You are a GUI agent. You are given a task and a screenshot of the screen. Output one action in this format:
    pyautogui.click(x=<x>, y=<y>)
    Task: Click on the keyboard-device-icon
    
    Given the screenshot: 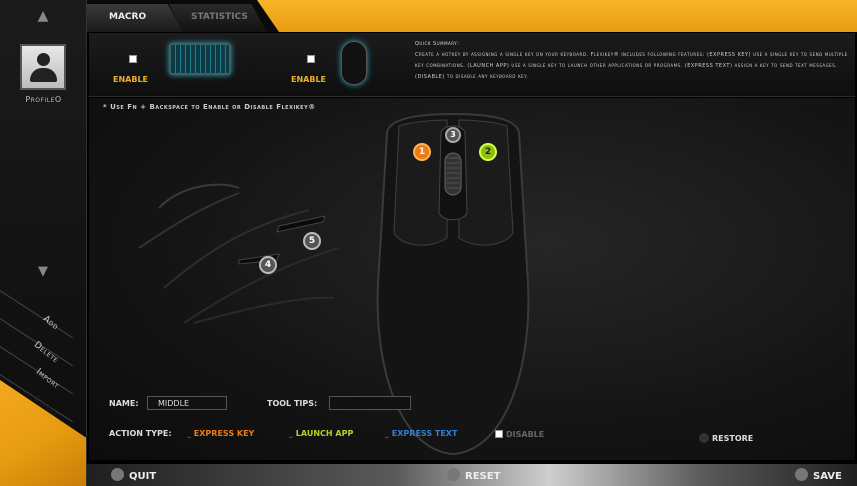 What is the action you would take?
    pyautogui.click(x=200, y=59)
    